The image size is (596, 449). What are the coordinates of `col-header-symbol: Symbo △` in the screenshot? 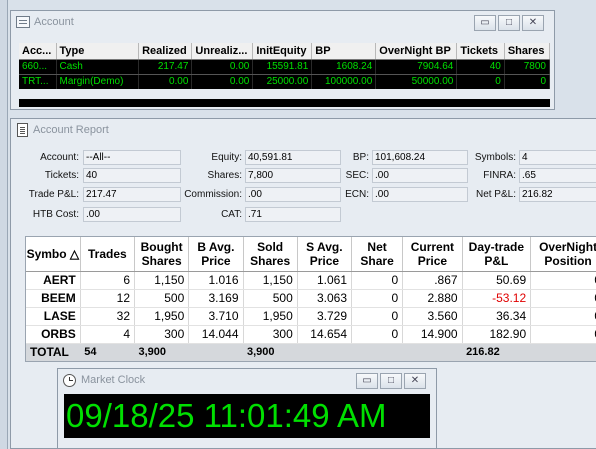 It's located at (53, 254).